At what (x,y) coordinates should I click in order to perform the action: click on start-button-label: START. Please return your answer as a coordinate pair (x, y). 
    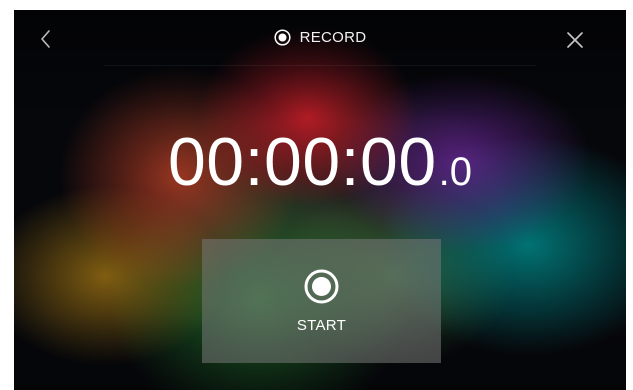
    Looking at the image, I should click on (321, 325).